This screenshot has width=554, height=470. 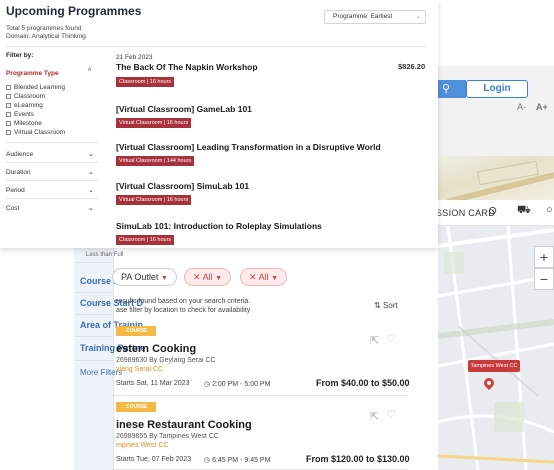 I want to click on map-zoom-out-button: −, so click(x=544, y=279).